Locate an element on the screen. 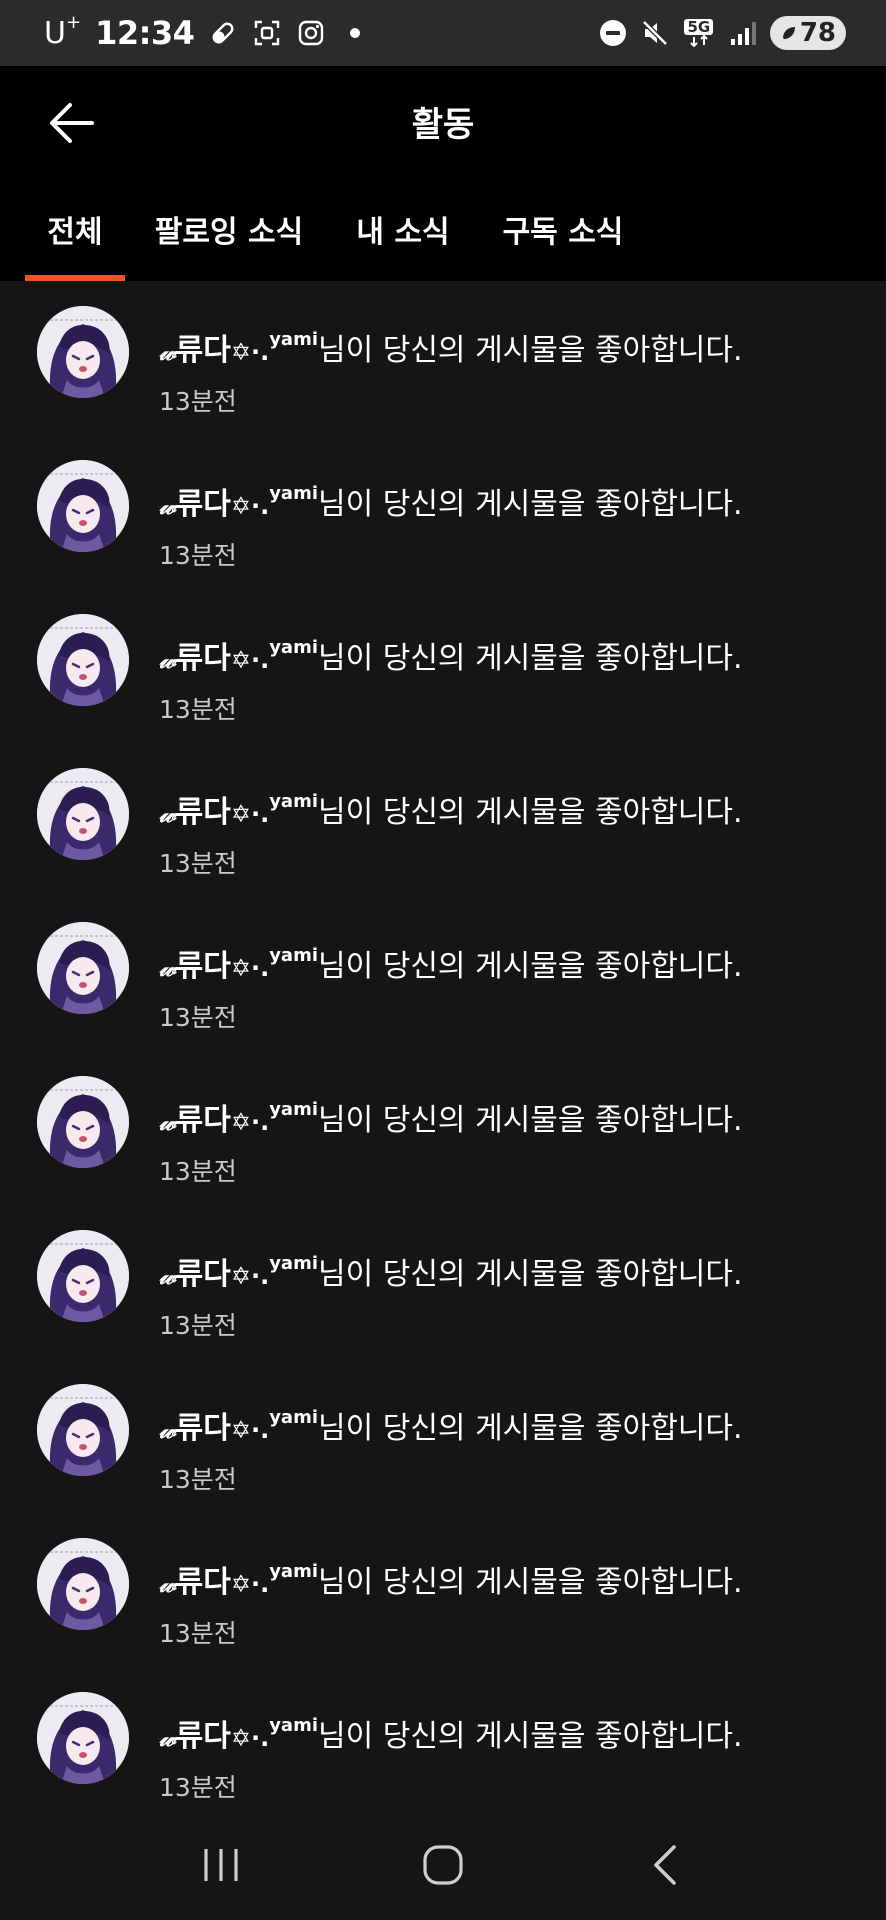 Image resolution: width=886 pixels, height=1920 pixels. system-nav-bar is located at coordinates (443, 1864).